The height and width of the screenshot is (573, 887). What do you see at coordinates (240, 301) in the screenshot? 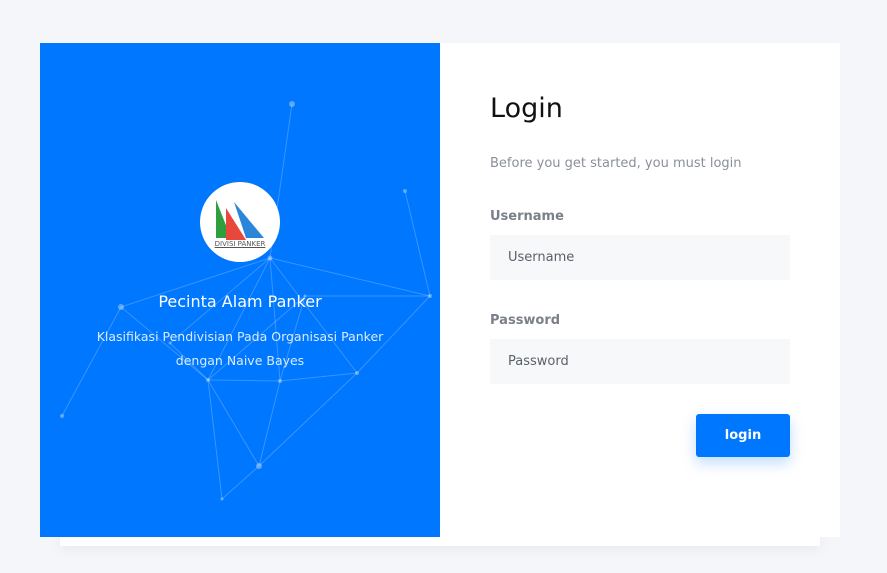
I see `brand-title: Pecinta Alam Panker` at bounding box center [240, 301].